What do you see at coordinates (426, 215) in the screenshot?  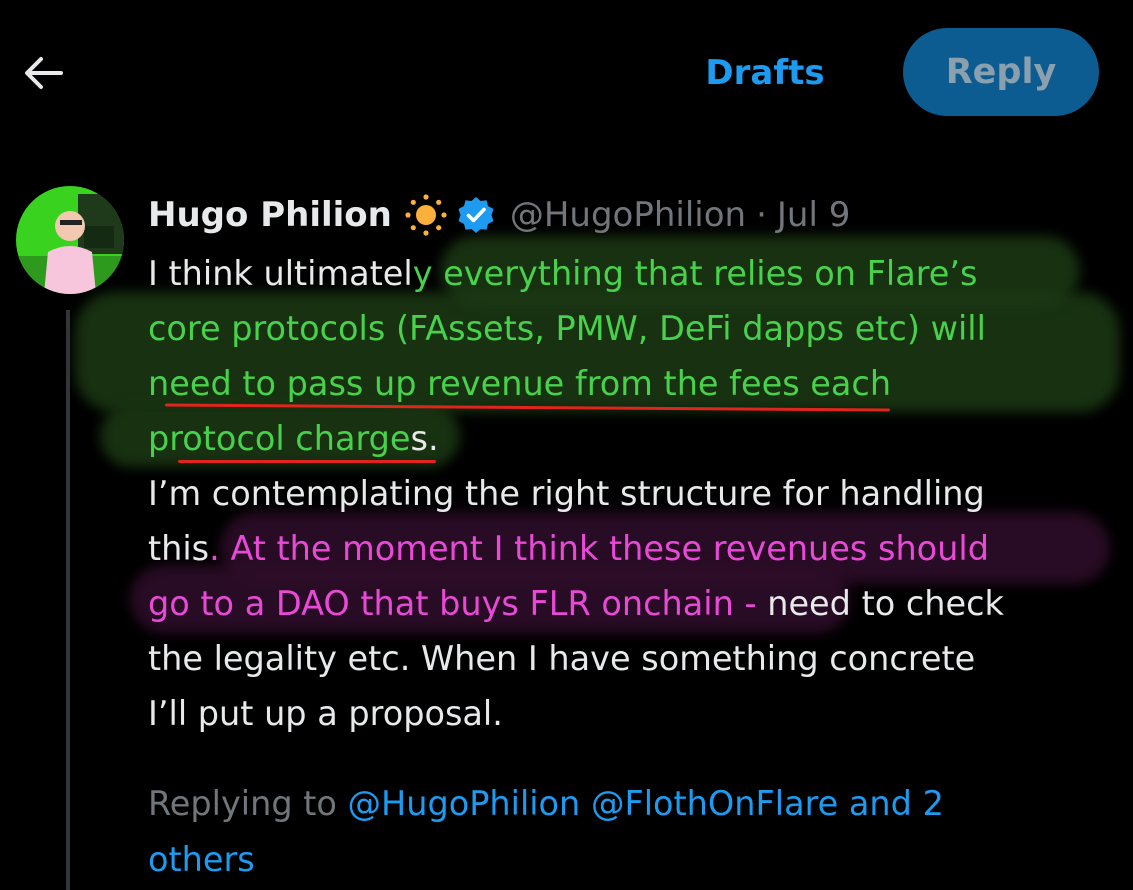 I see `sun-icon` at bounding box center [426, 215].